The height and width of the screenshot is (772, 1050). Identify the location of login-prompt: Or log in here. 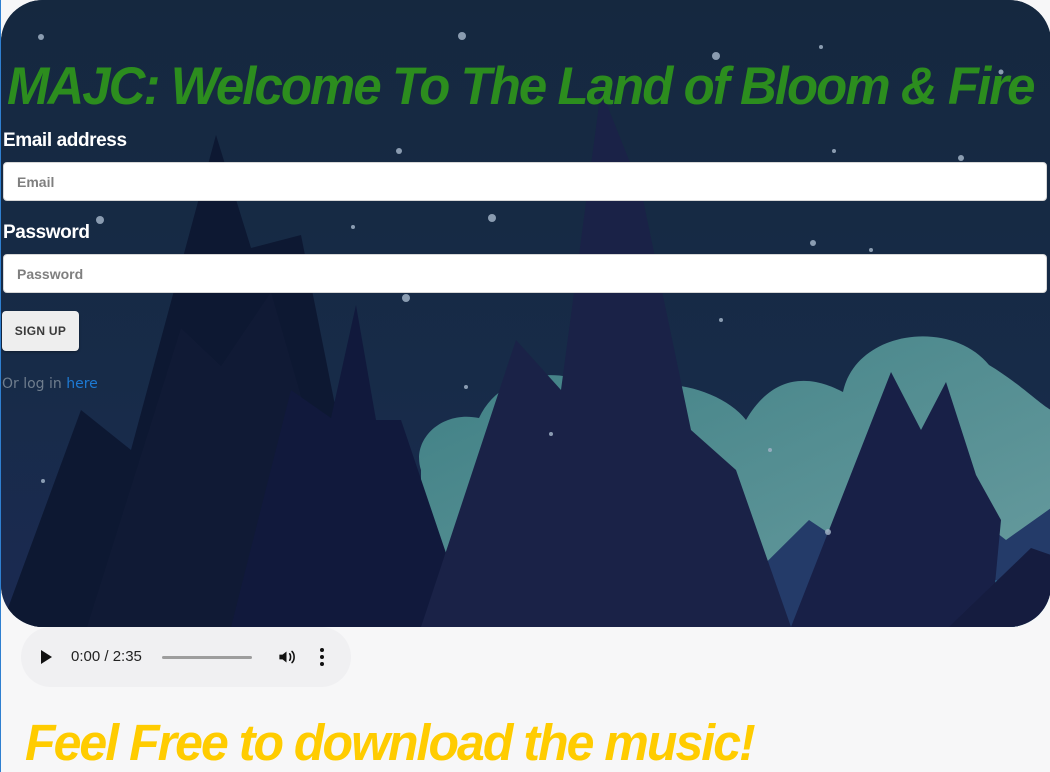
(50, 384).